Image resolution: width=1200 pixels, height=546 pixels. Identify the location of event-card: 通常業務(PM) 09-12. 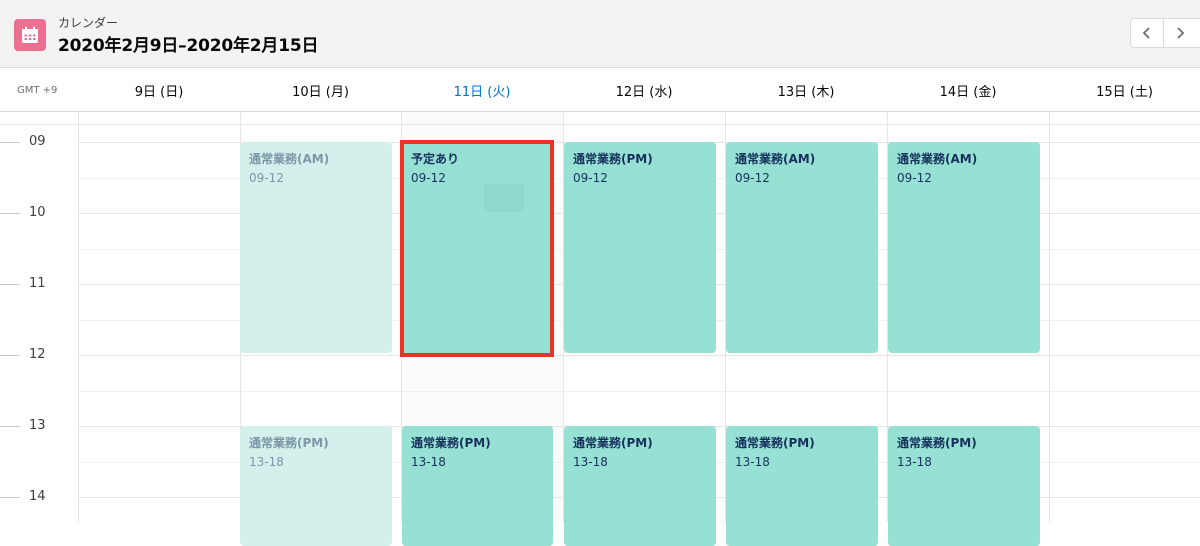
(640, 247).